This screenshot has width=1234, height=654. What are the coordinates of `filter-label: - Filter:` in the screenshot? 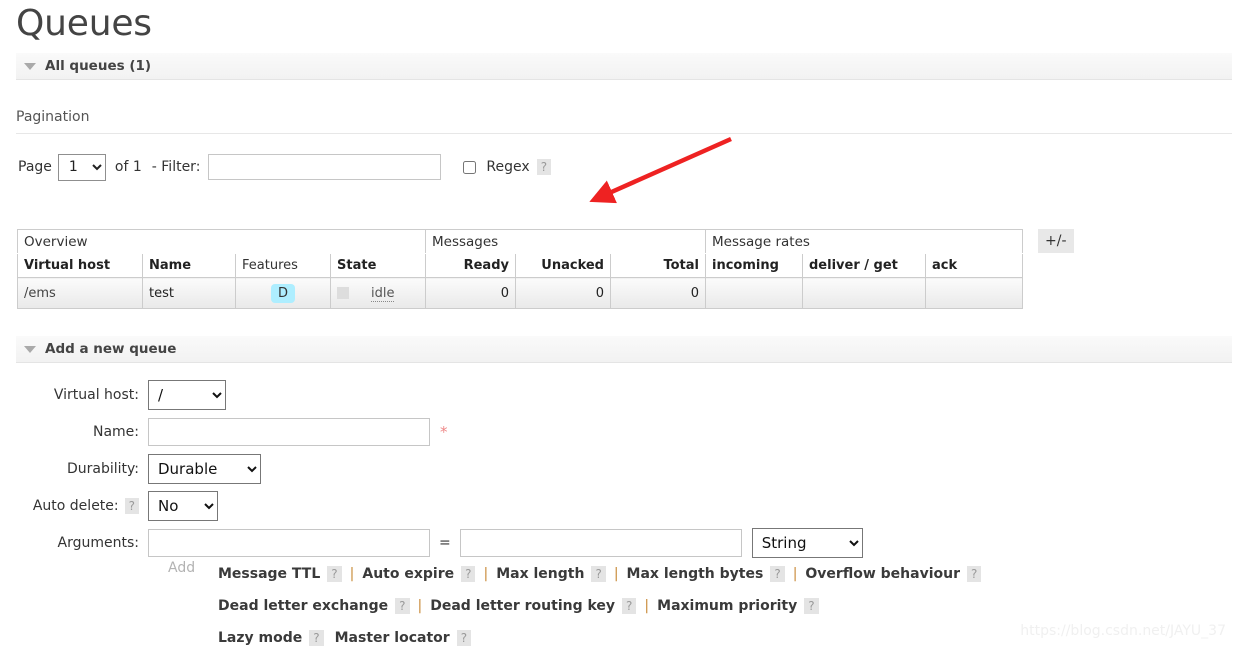 It's located at (176, 167).